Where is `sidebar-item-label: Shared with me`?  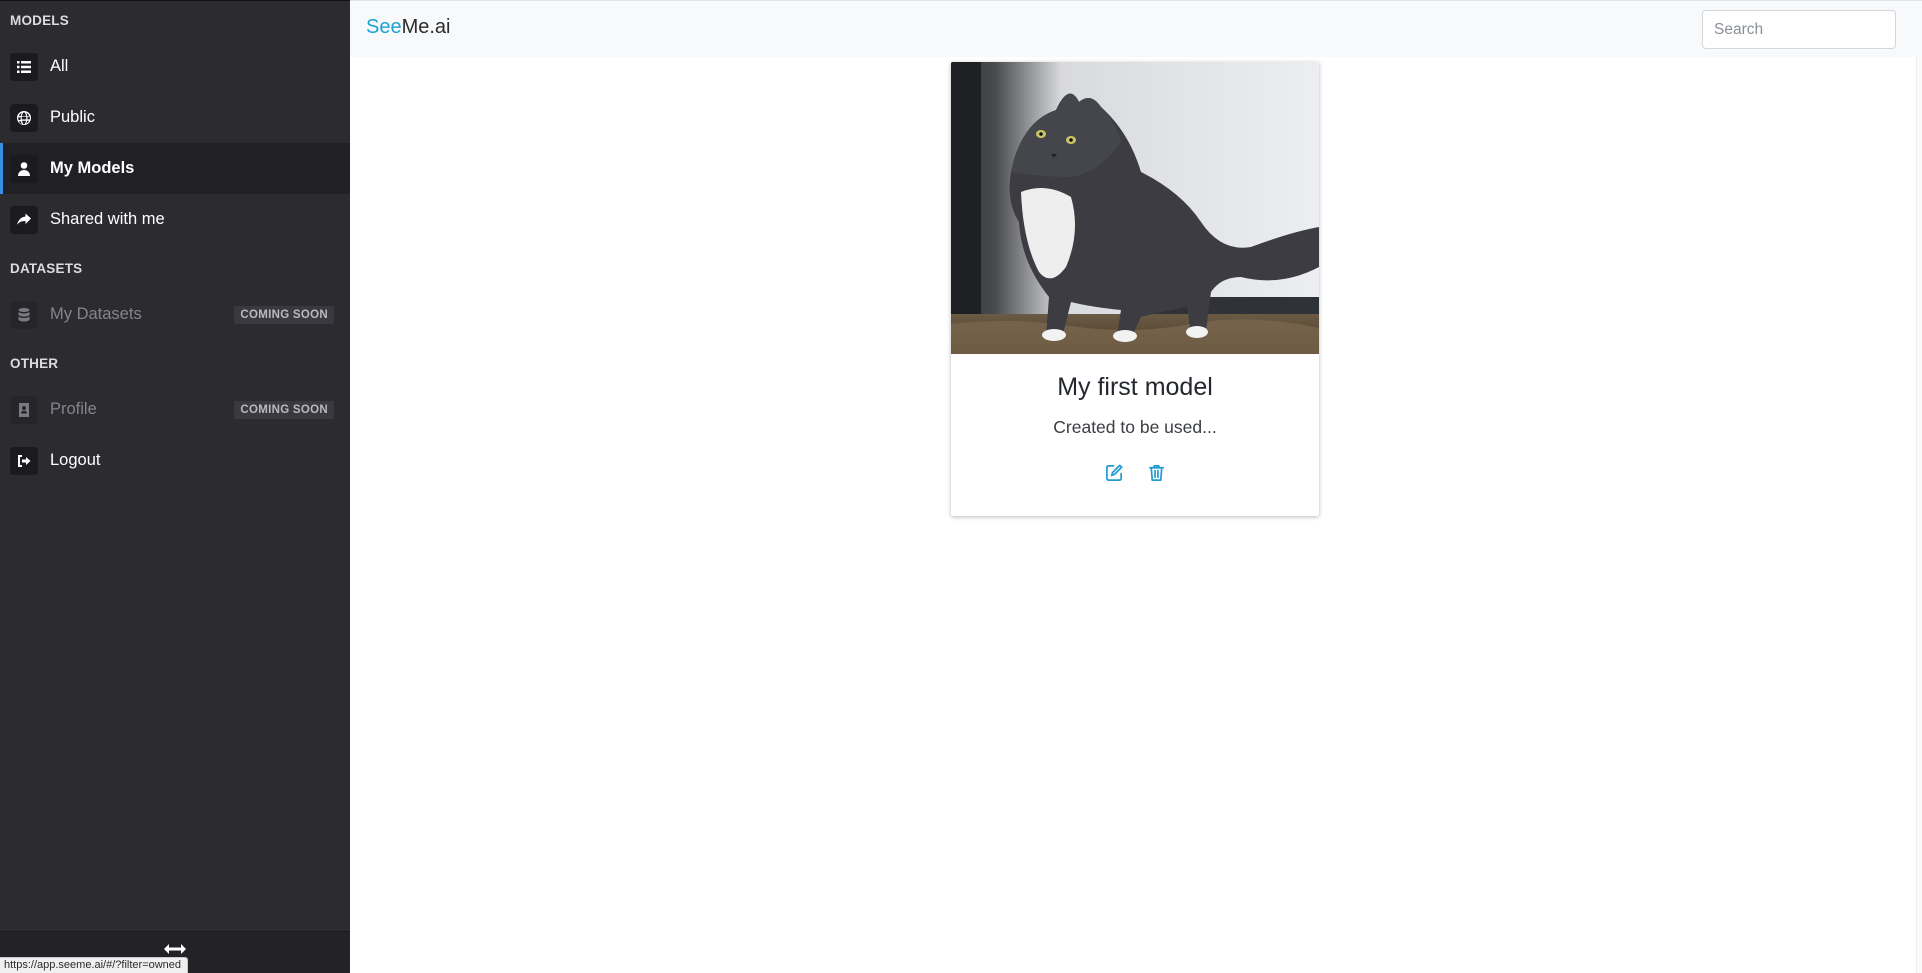
sidebar-item-label: Shared with me is located at coordinates (107, 219).